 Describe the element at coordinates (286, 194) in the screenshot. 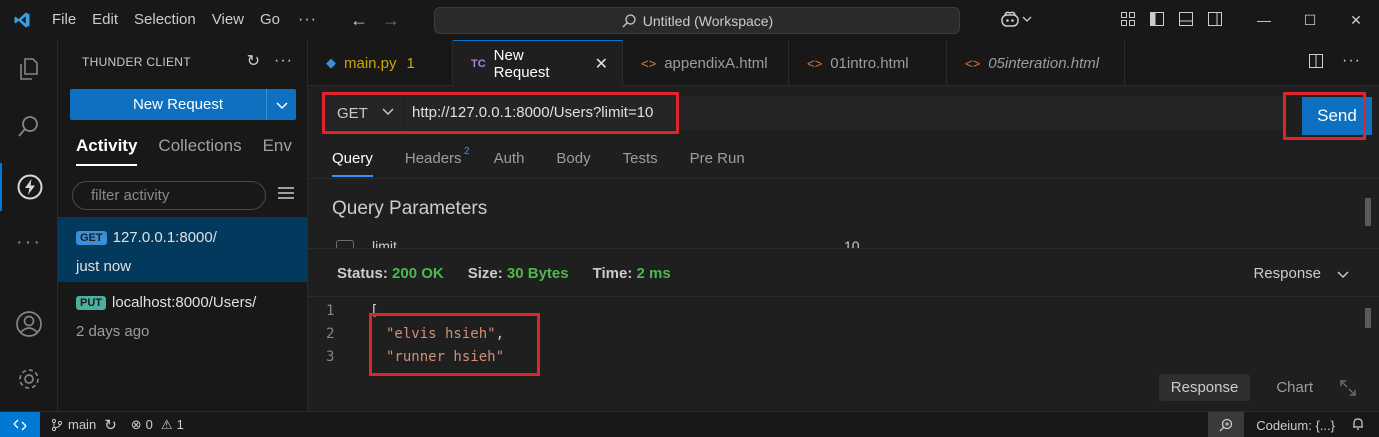

I see `filter-menu-icon` at that location.